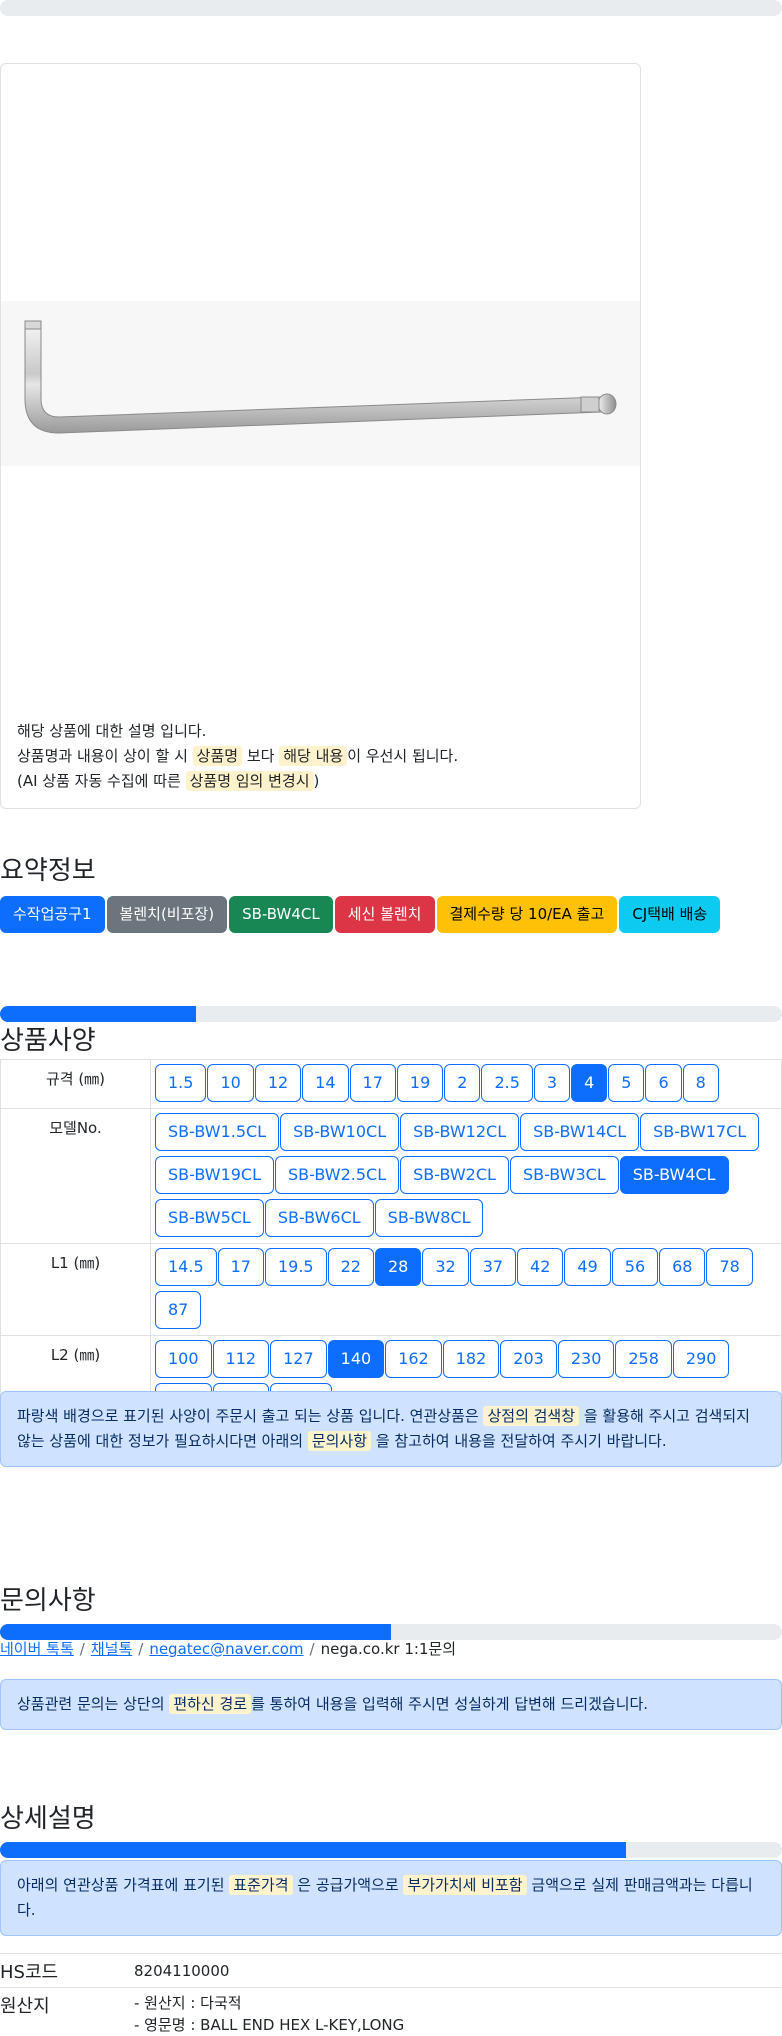 This screenshot has width=782, height=2036. What do you see at coordinates (112, 731) in the screenshot?
I see `product-note-line: 해당 상품에 대한 설명 입니다.` at bounding box center [112, 731].